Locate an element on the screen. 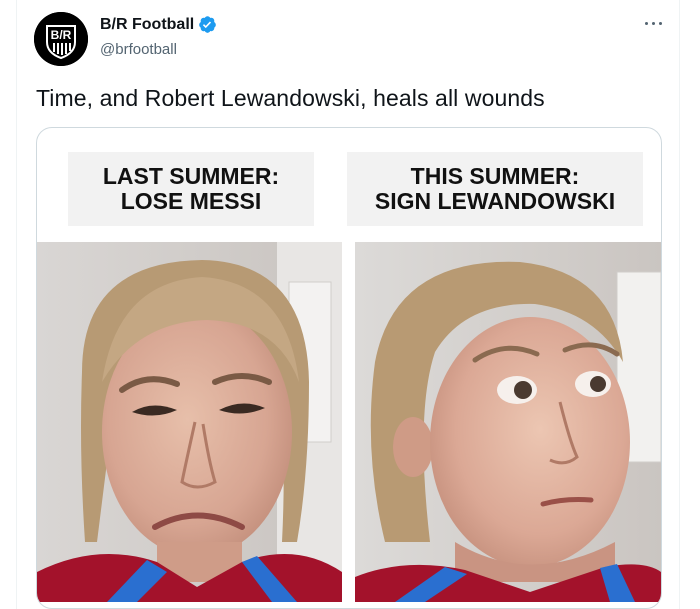  caption-left: LAST SUMMER: LOSE MESSI is located at coordinates (191, 189).